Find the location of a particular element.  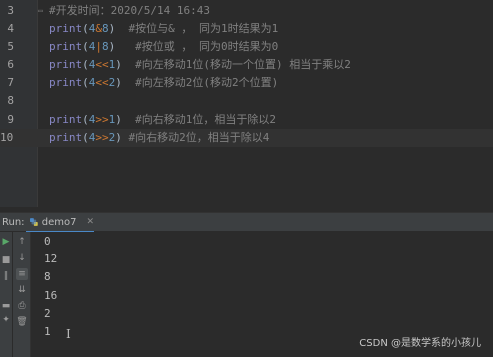

line-number: 10 is located at coordinates (7, 137).